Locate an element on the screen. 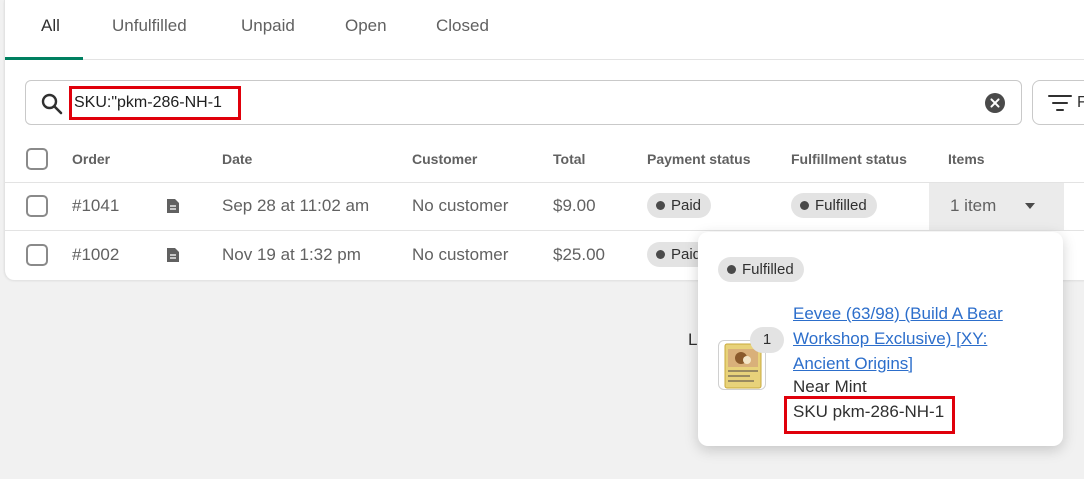  variant-title: Near Mint is located at coordinates (830, 386).